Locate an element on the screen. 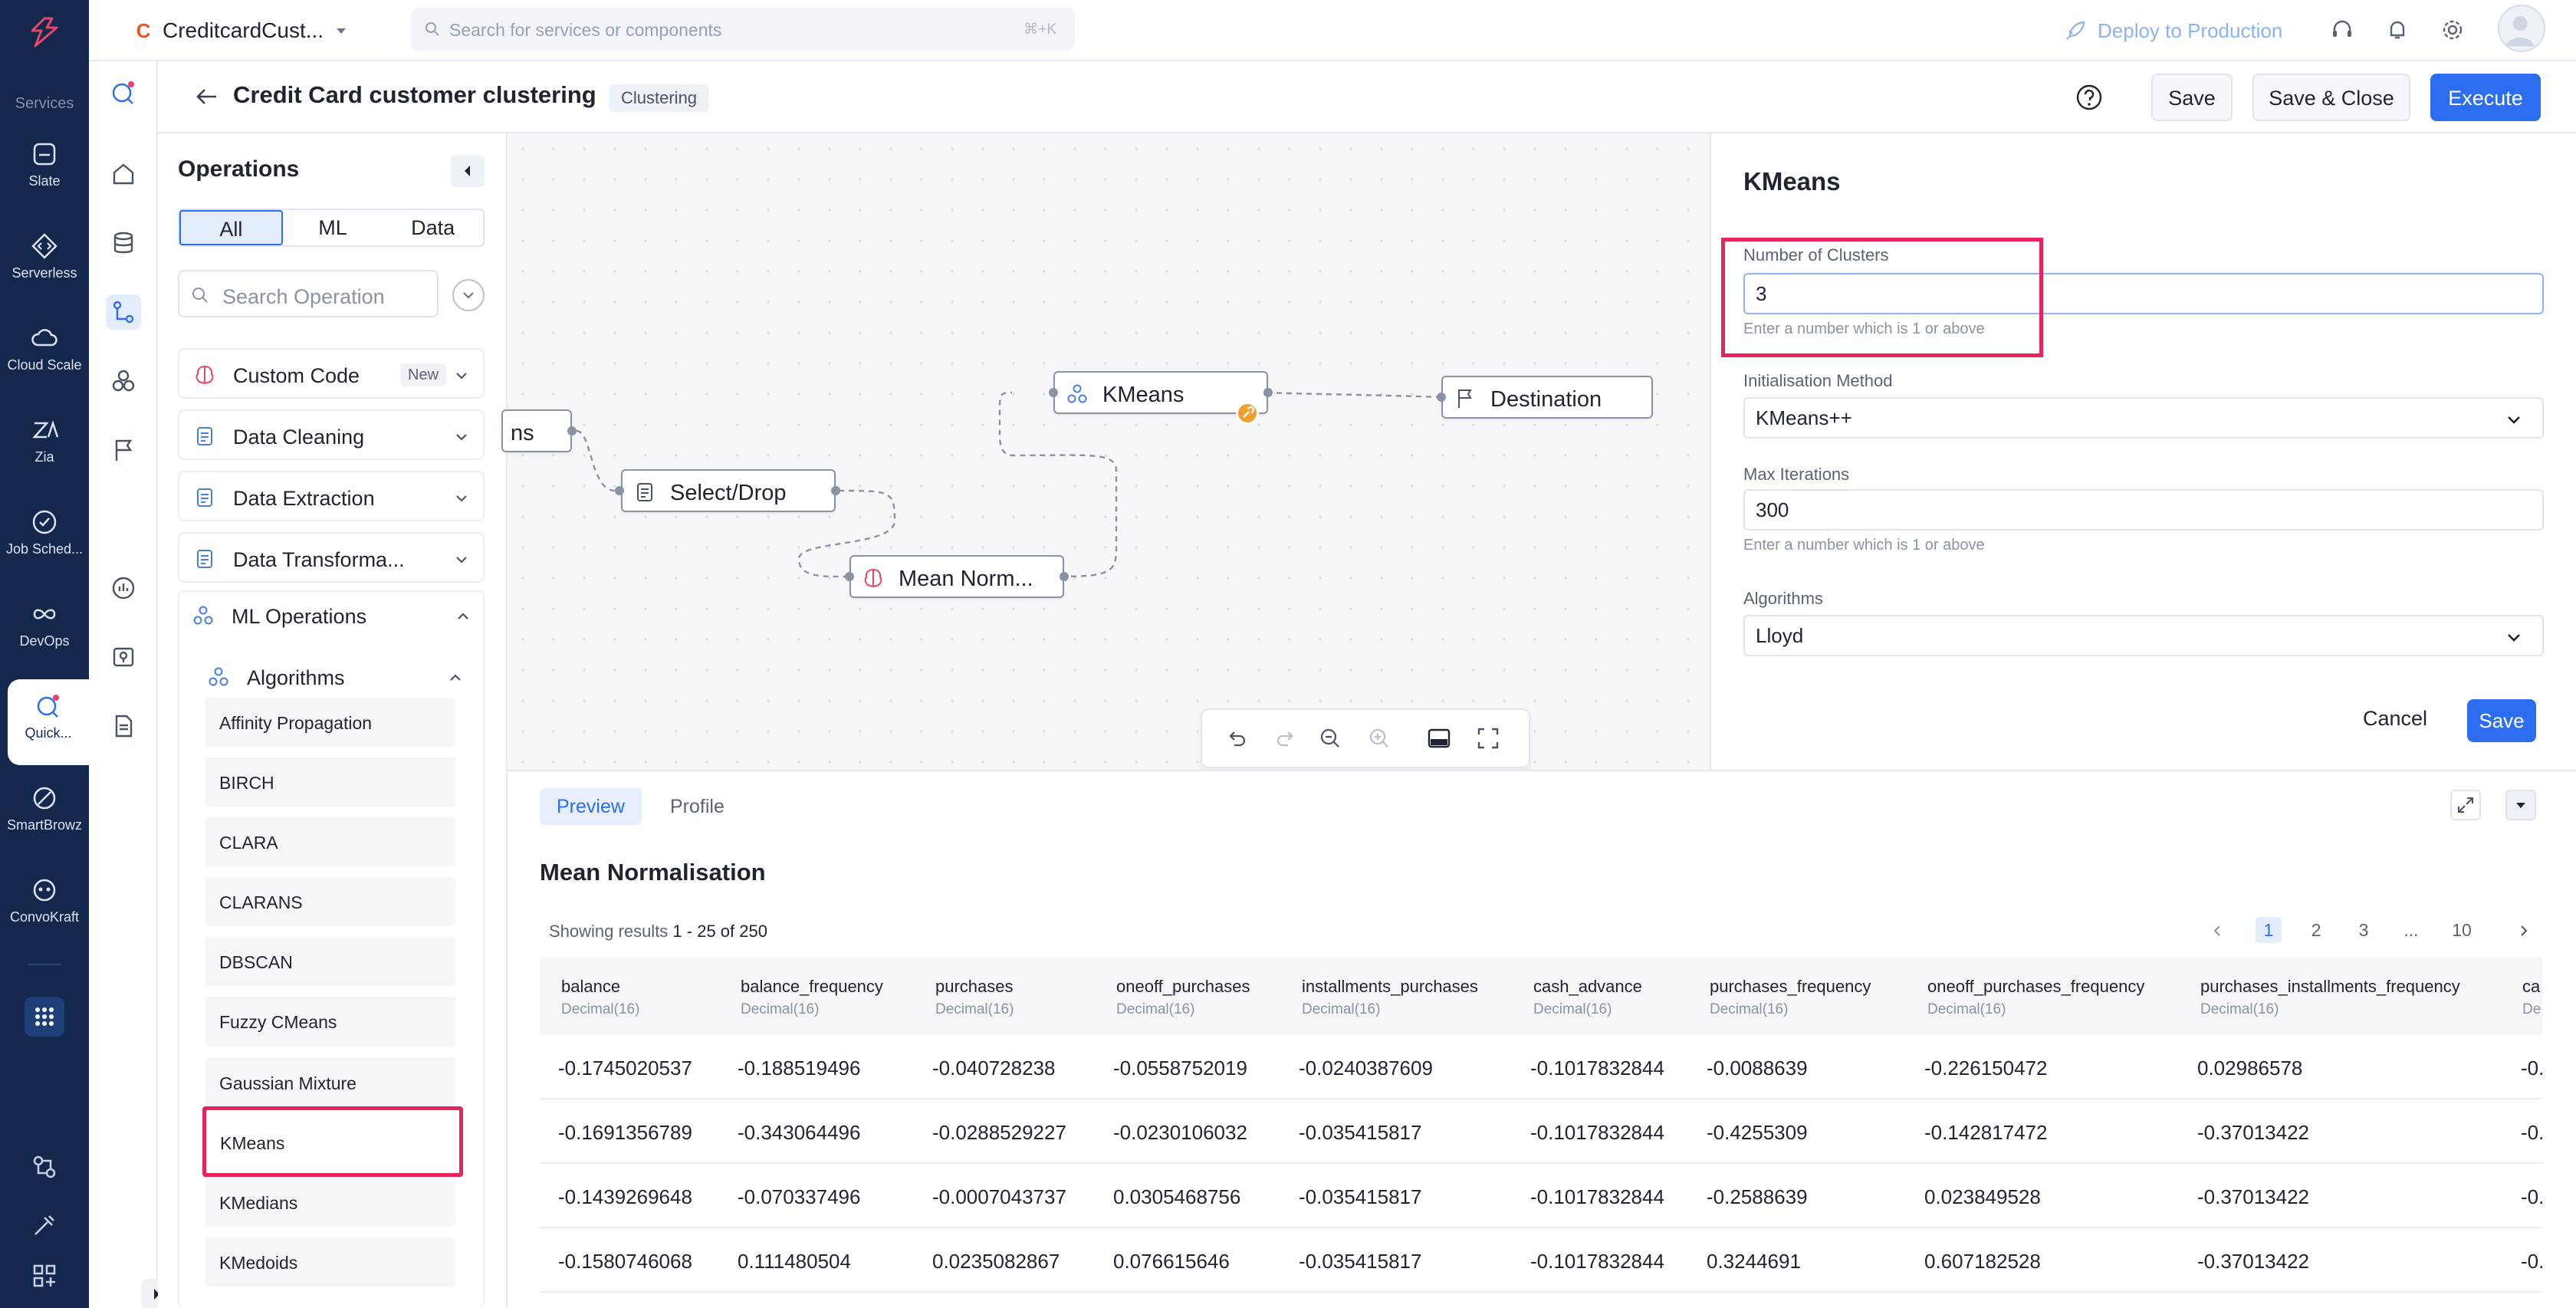  category-data-cleaning: Data Cleaning is located at coordinates (332, 434).